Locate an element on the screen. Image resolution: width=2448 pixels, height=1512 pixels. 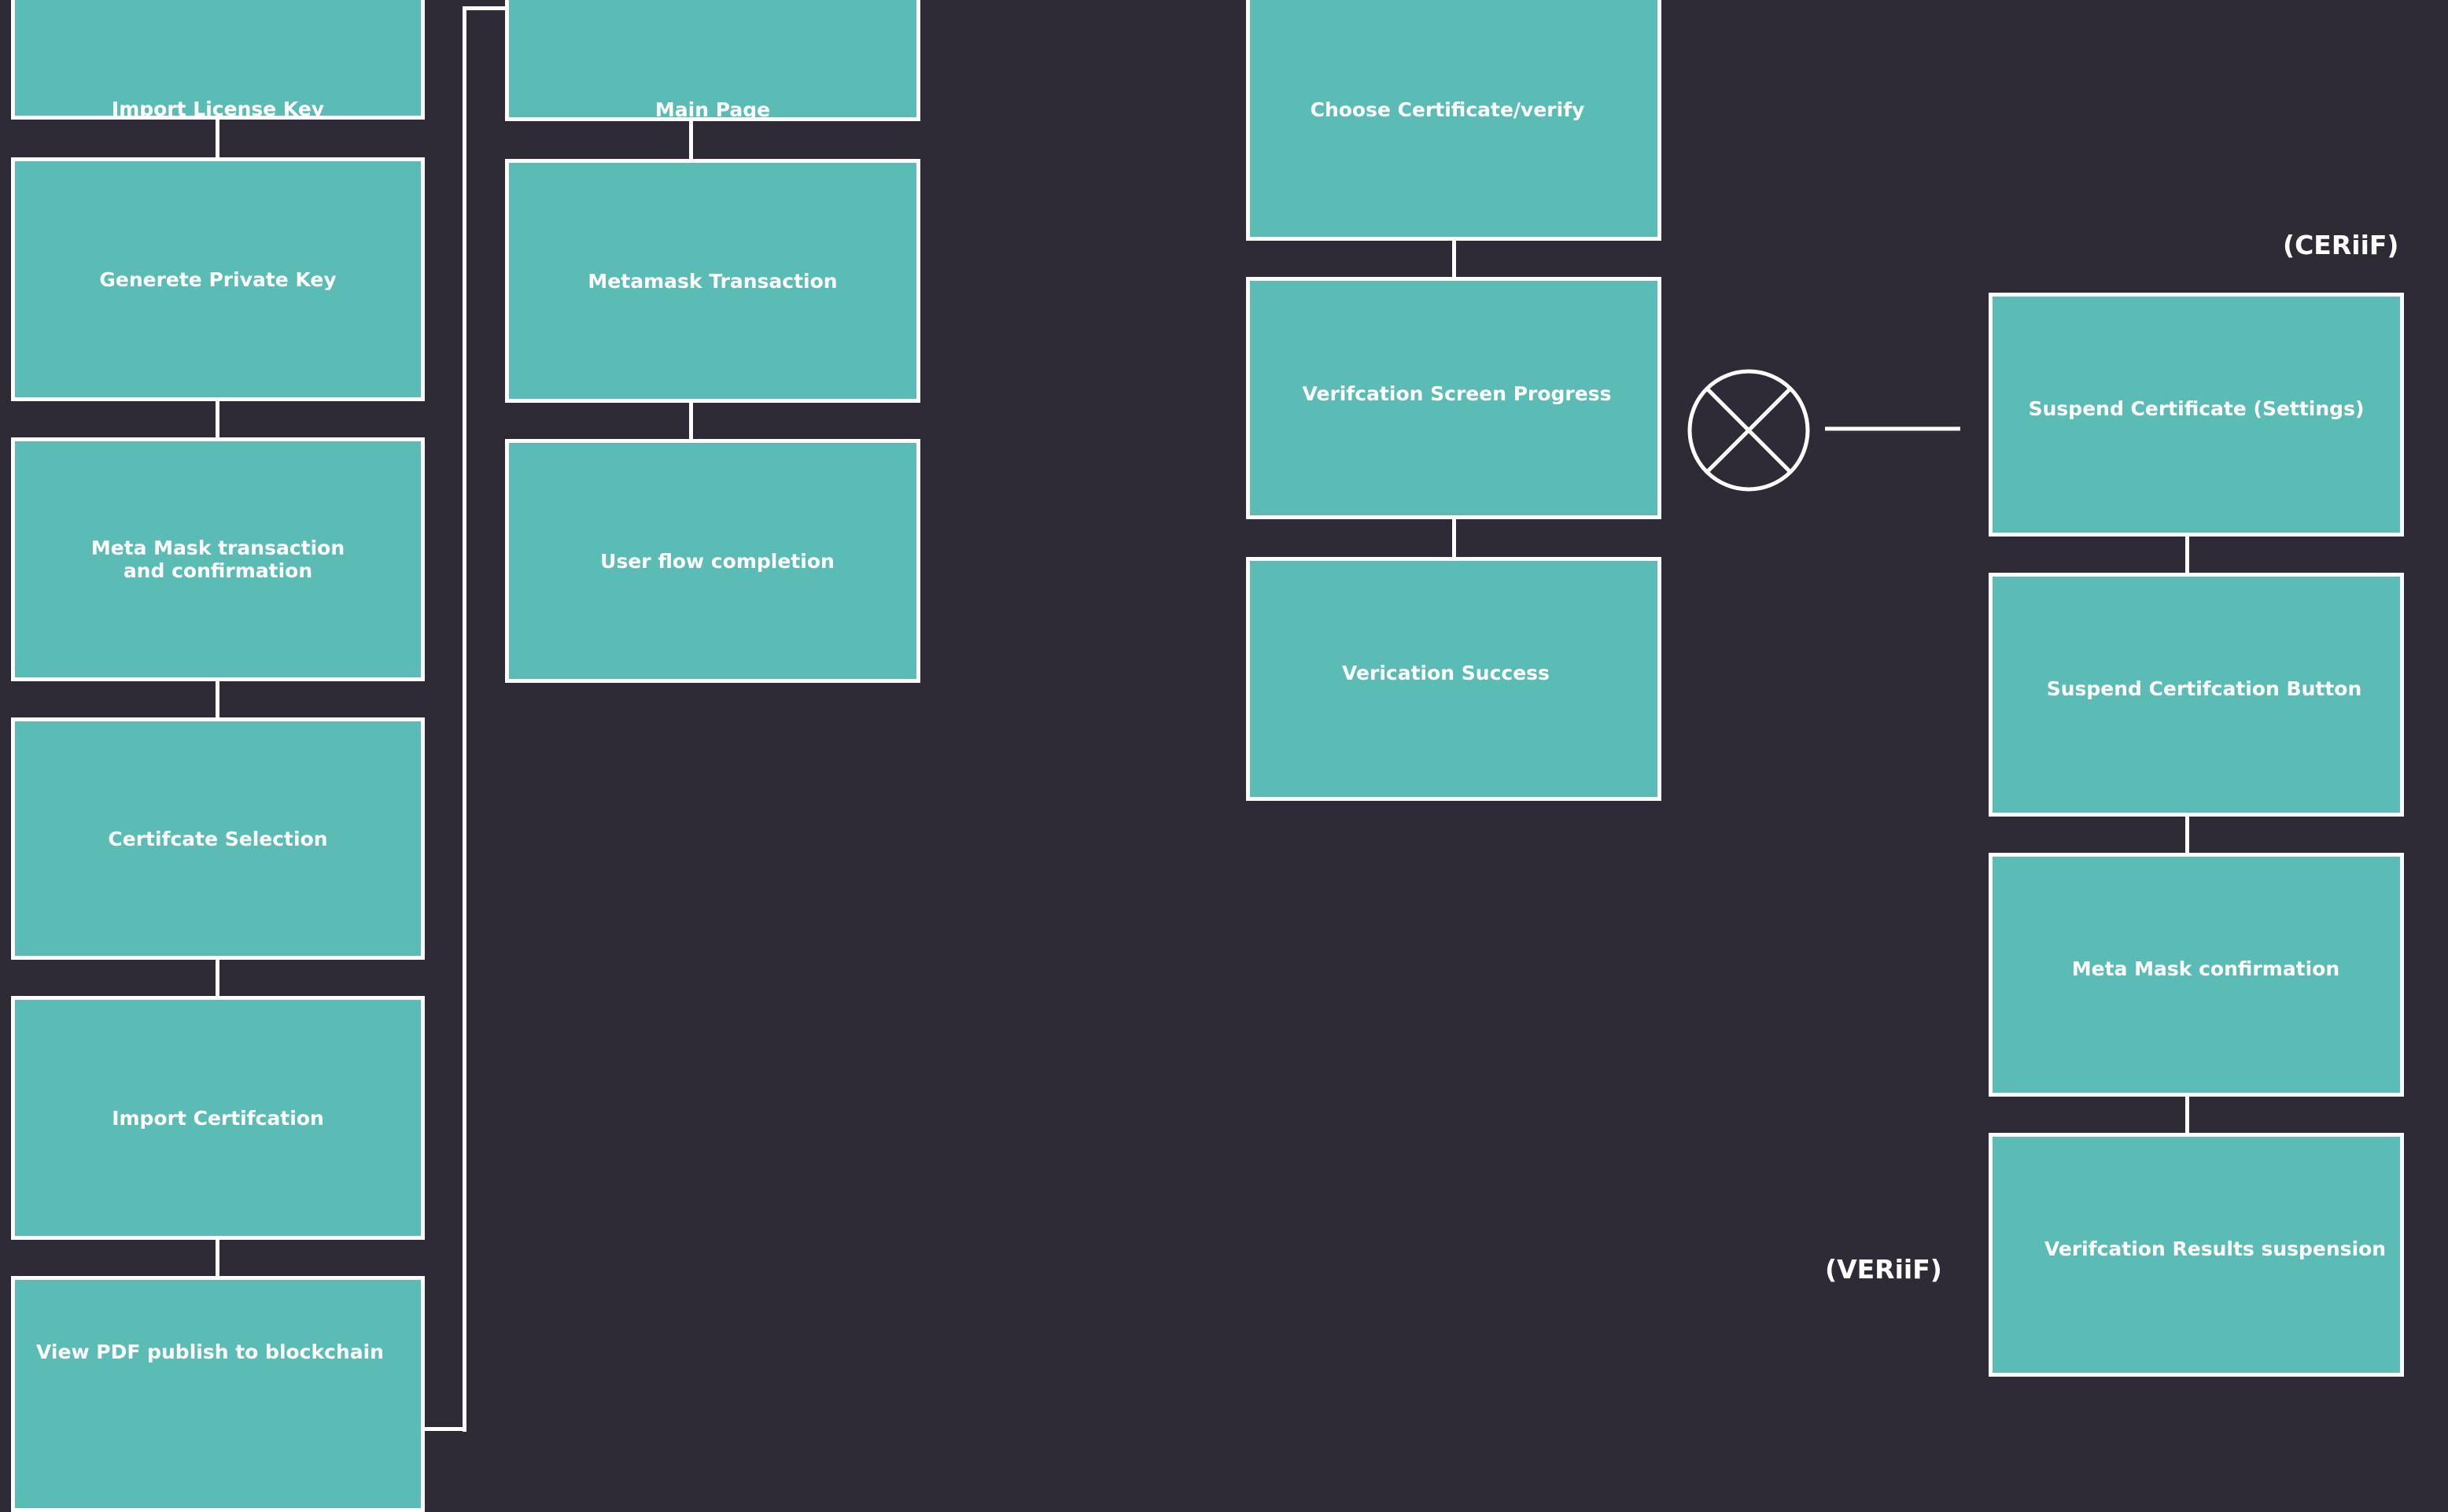
node-suspend-certification-button: Suspend Certifcation Button is located at coordinates (2196, 695).